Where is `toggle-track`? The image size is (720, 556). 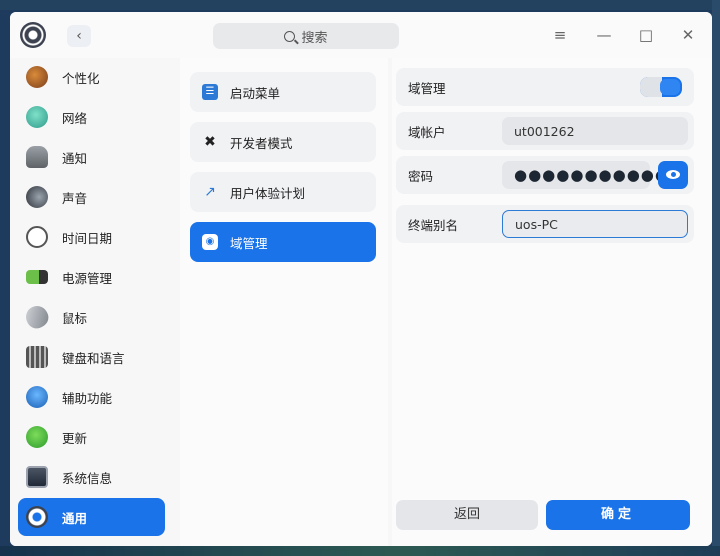
toggle-track is located at coordinates (651, 87).